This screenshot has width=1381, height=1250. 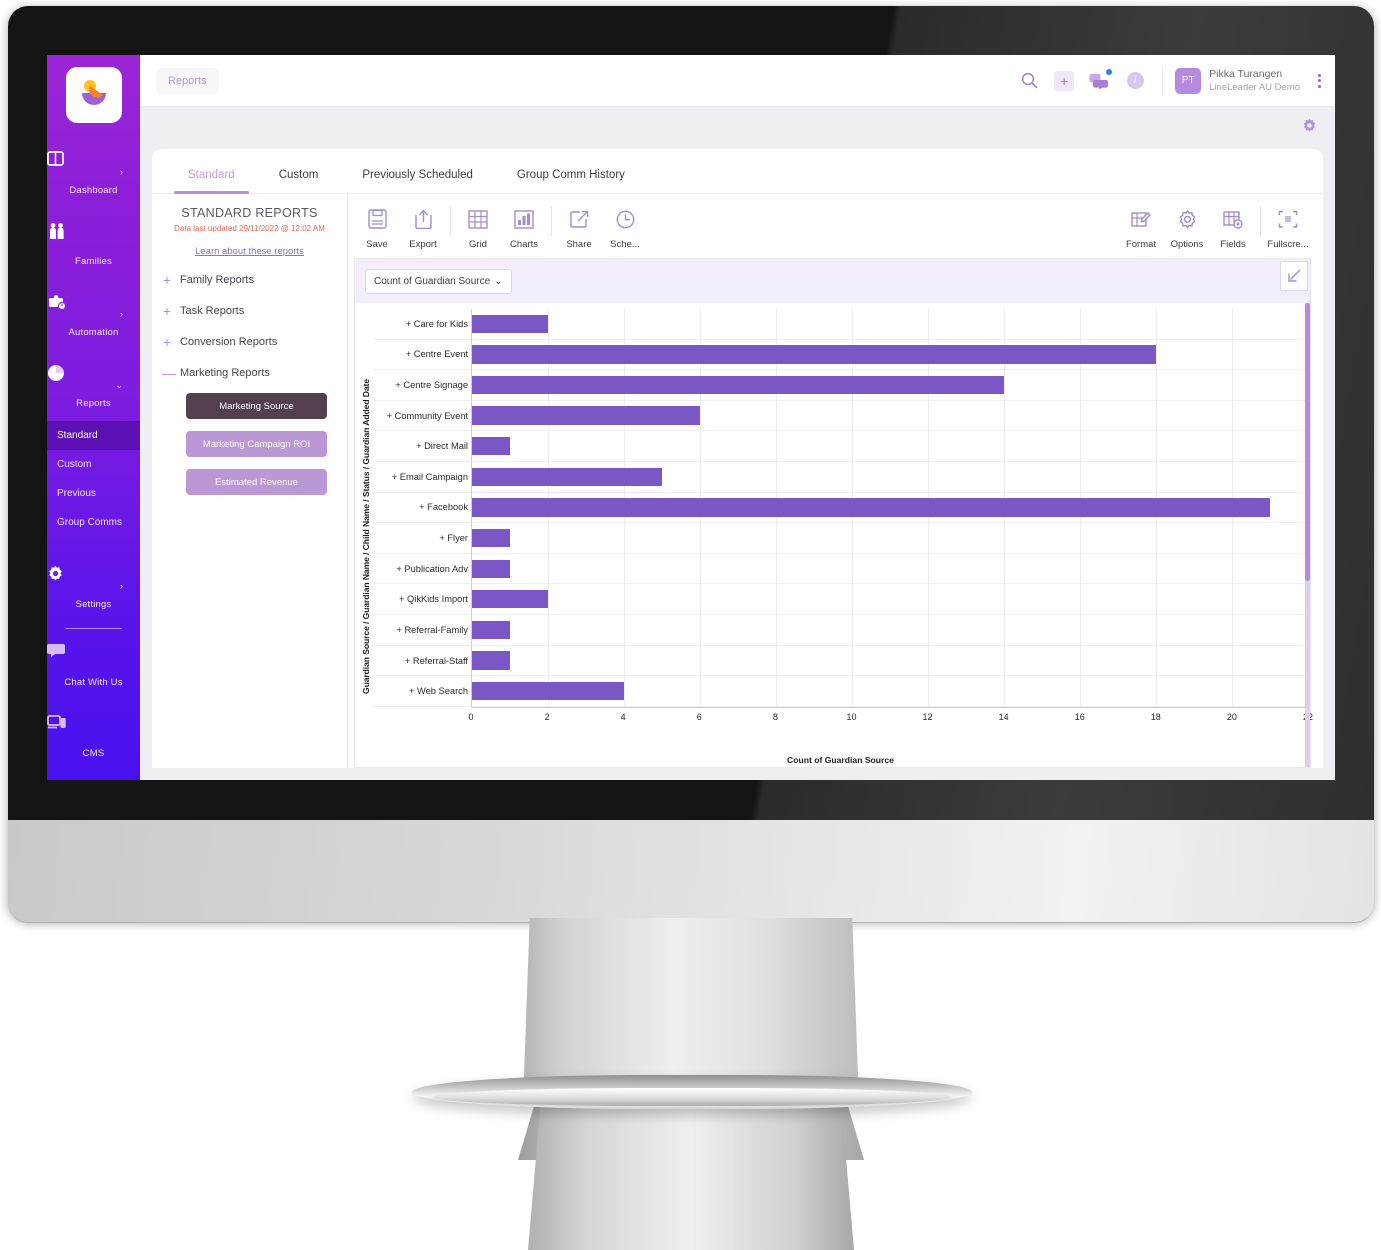 I want to click on report-button-estimated-revenue: Estimated Revenue, so click(x=256, y=482).